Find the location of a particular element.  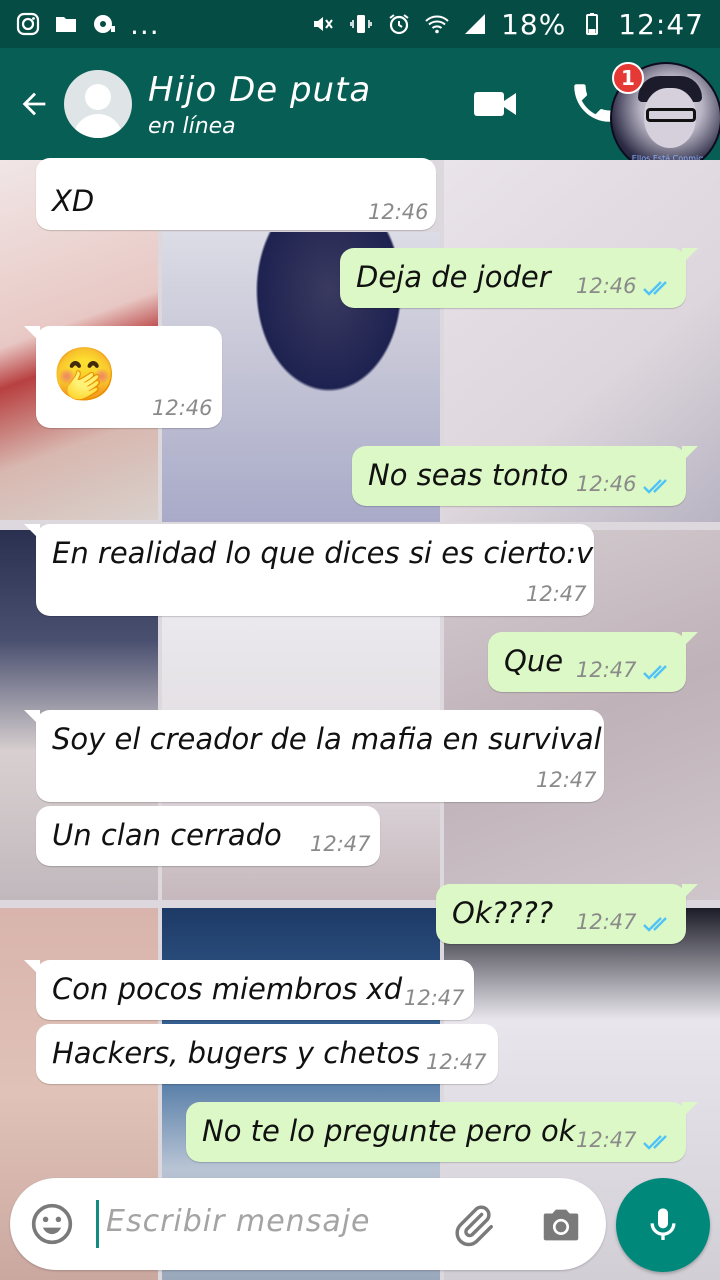

incoming-message: XD 12:46 is located at coordinates (236, 194).